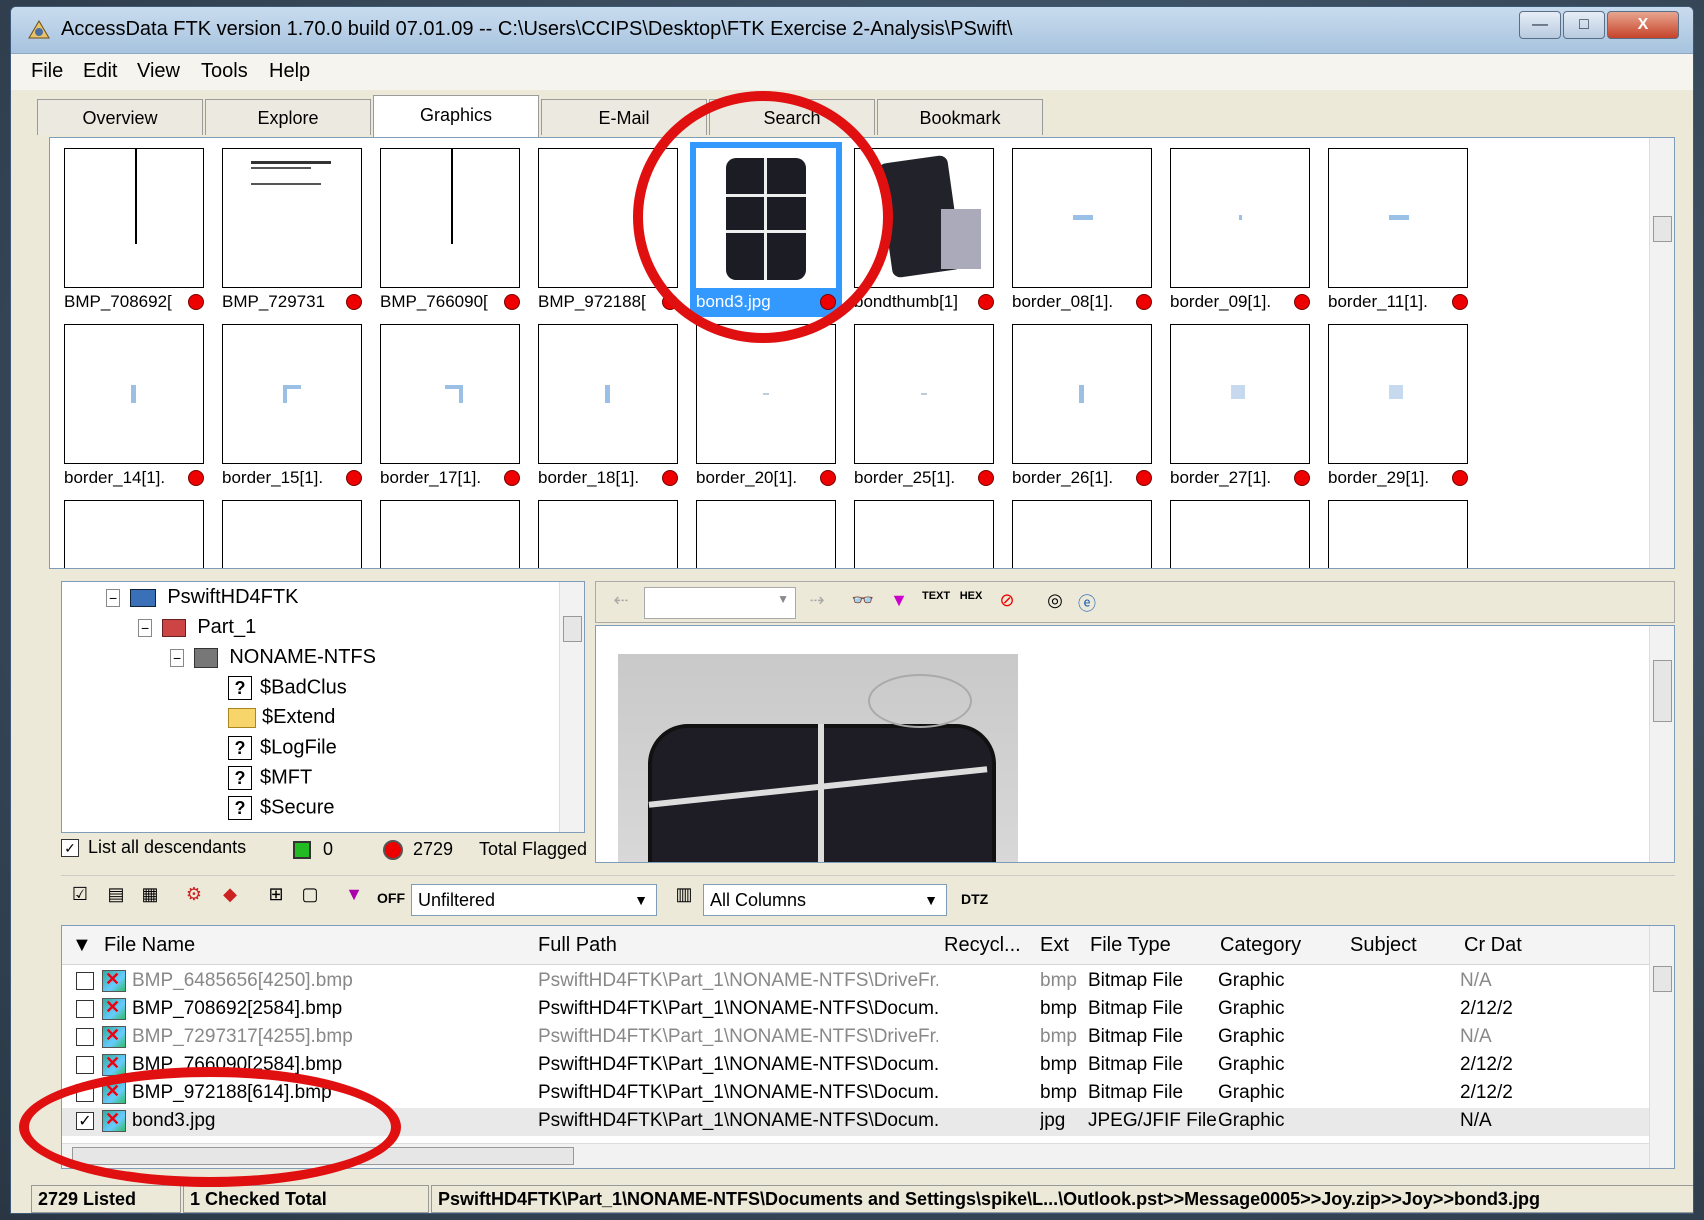 The height and width of the screenshot is (1220, 1704). What do you see at coordinates (856, 1155) in the screenshot?
I see `file-list-hscrollbar` at bounding box center [856, 1155].